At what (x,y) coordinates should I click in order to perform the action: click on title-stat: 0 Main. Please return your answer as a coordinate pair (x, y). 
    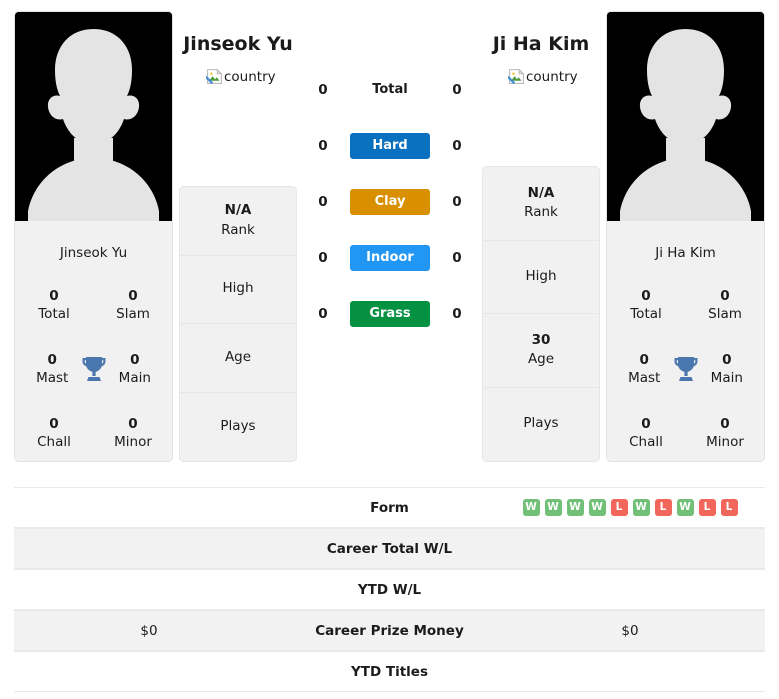
    Looking at the image, I should click on (727, 369).